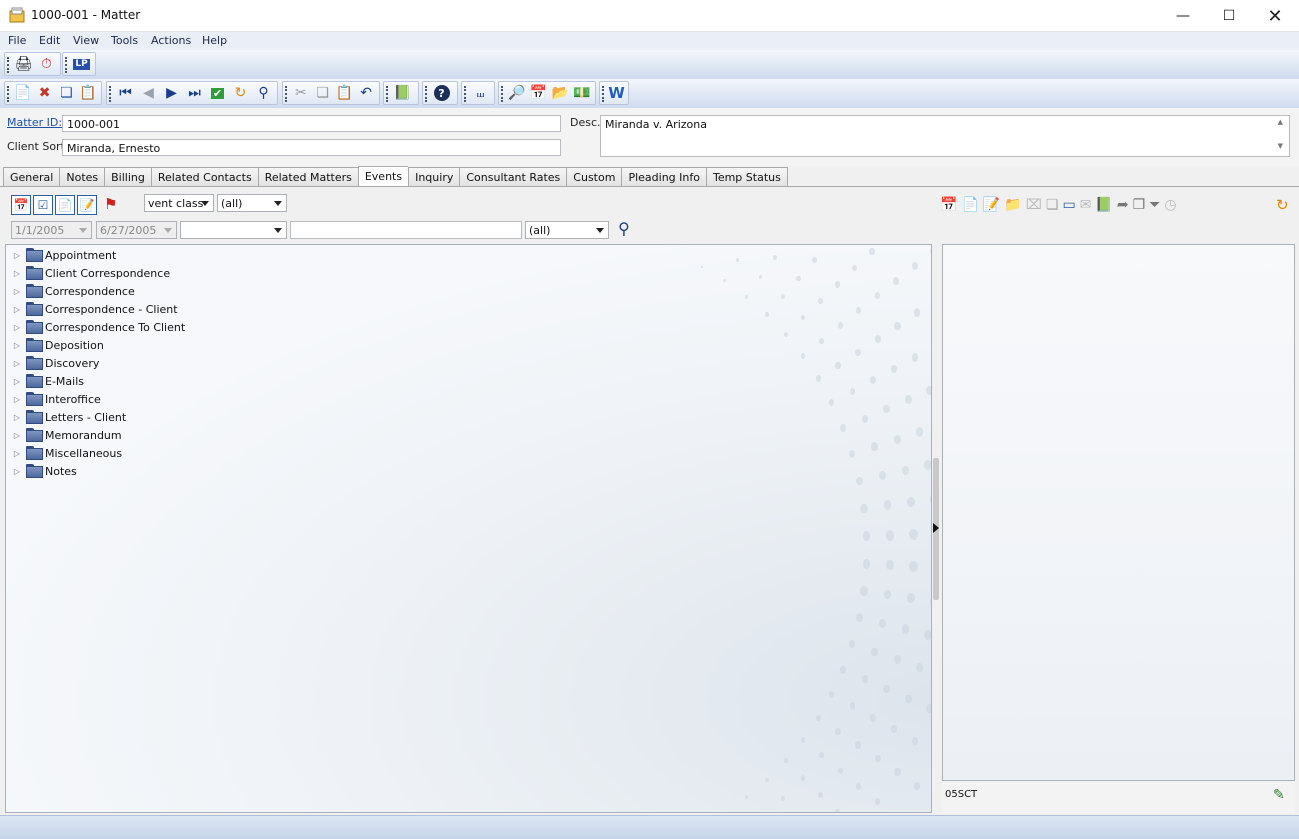  Describe the element at coordinates (93, 309) in the screenshot. I see `tree-node: ▷ Correspondence - Client` at that location.